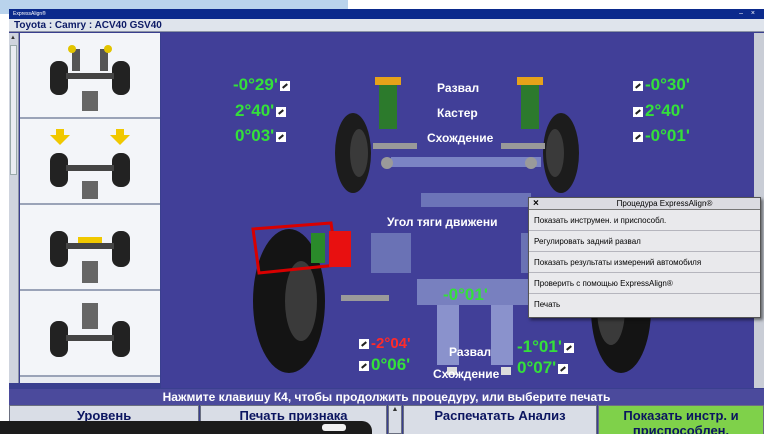  Describe the element at coordinates (644, 262) in the screenshot. I see `menu-item-show-measurements: Показать результаты измерений автомобиля` at that location.